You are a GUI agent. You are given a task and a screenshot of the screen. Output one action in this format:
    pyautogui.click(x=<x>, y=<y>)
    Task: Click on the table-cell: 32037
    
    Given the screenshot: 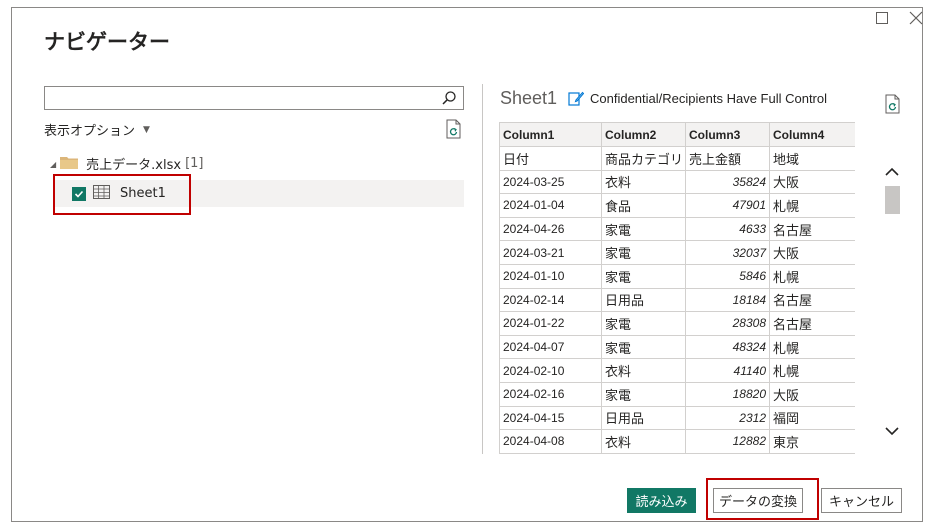 What is the action you would take?
    pyautogui.click(x=727, y=252)
    